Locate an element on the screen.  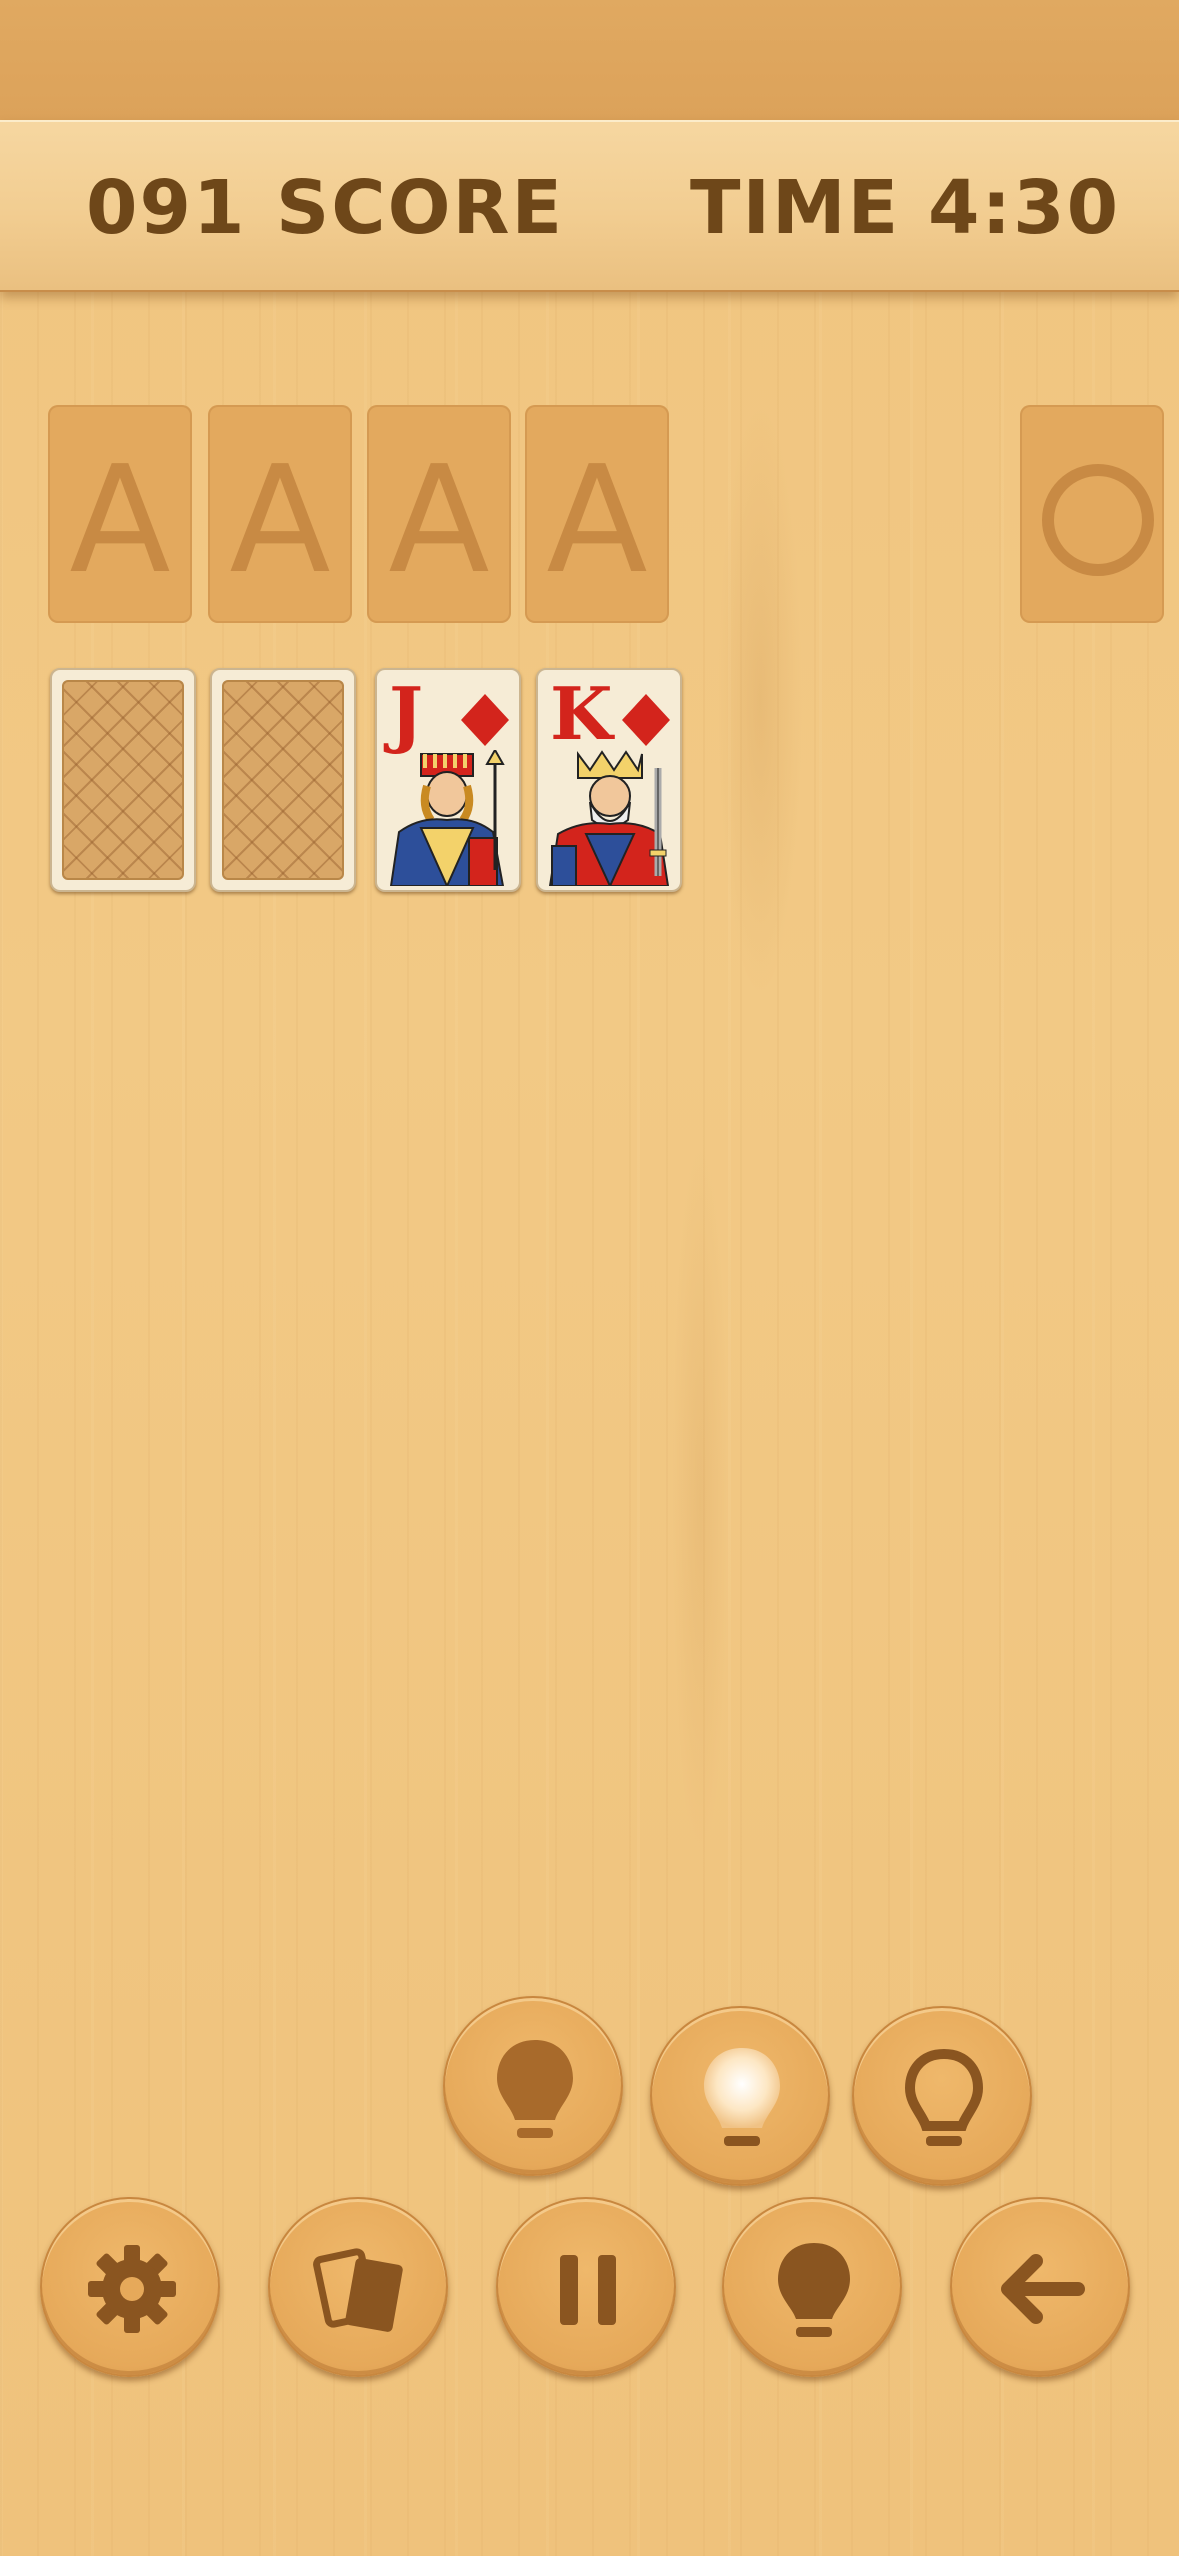
time-value: 4:30 is located at coordinates (1024, 208).